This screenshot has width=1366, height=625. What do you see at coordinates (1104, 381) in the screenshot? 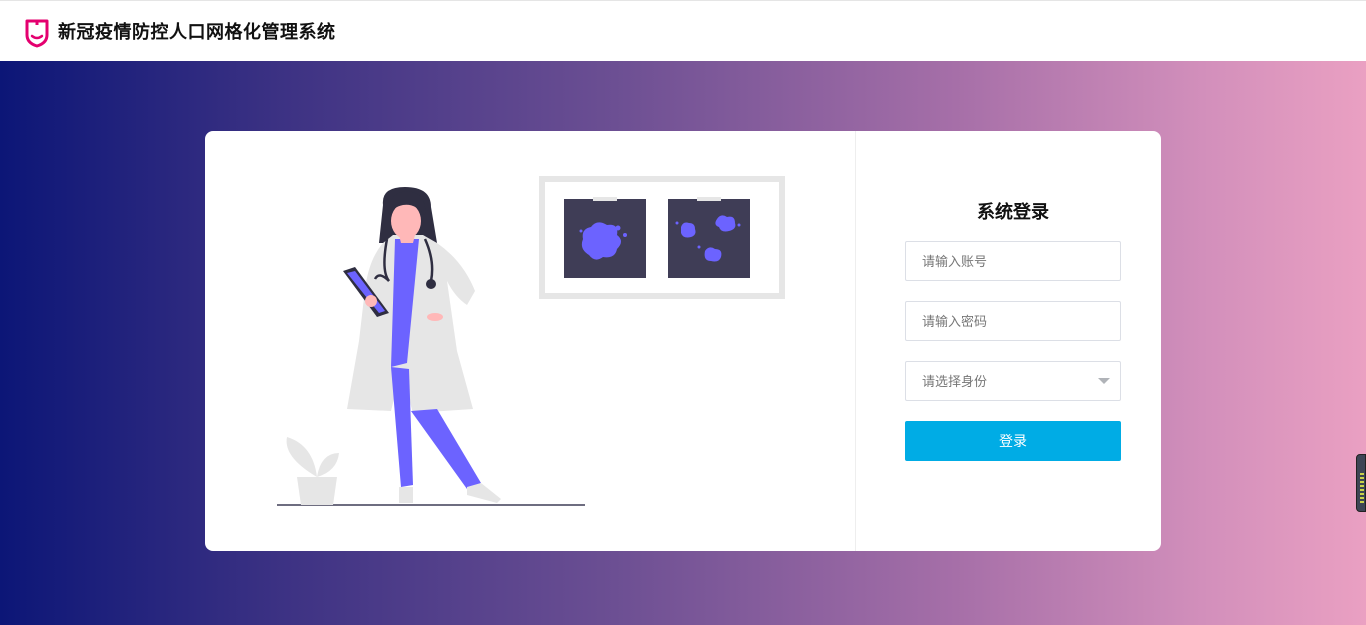
I see `chevron-down-icon` at bounding box center [1104, 381].